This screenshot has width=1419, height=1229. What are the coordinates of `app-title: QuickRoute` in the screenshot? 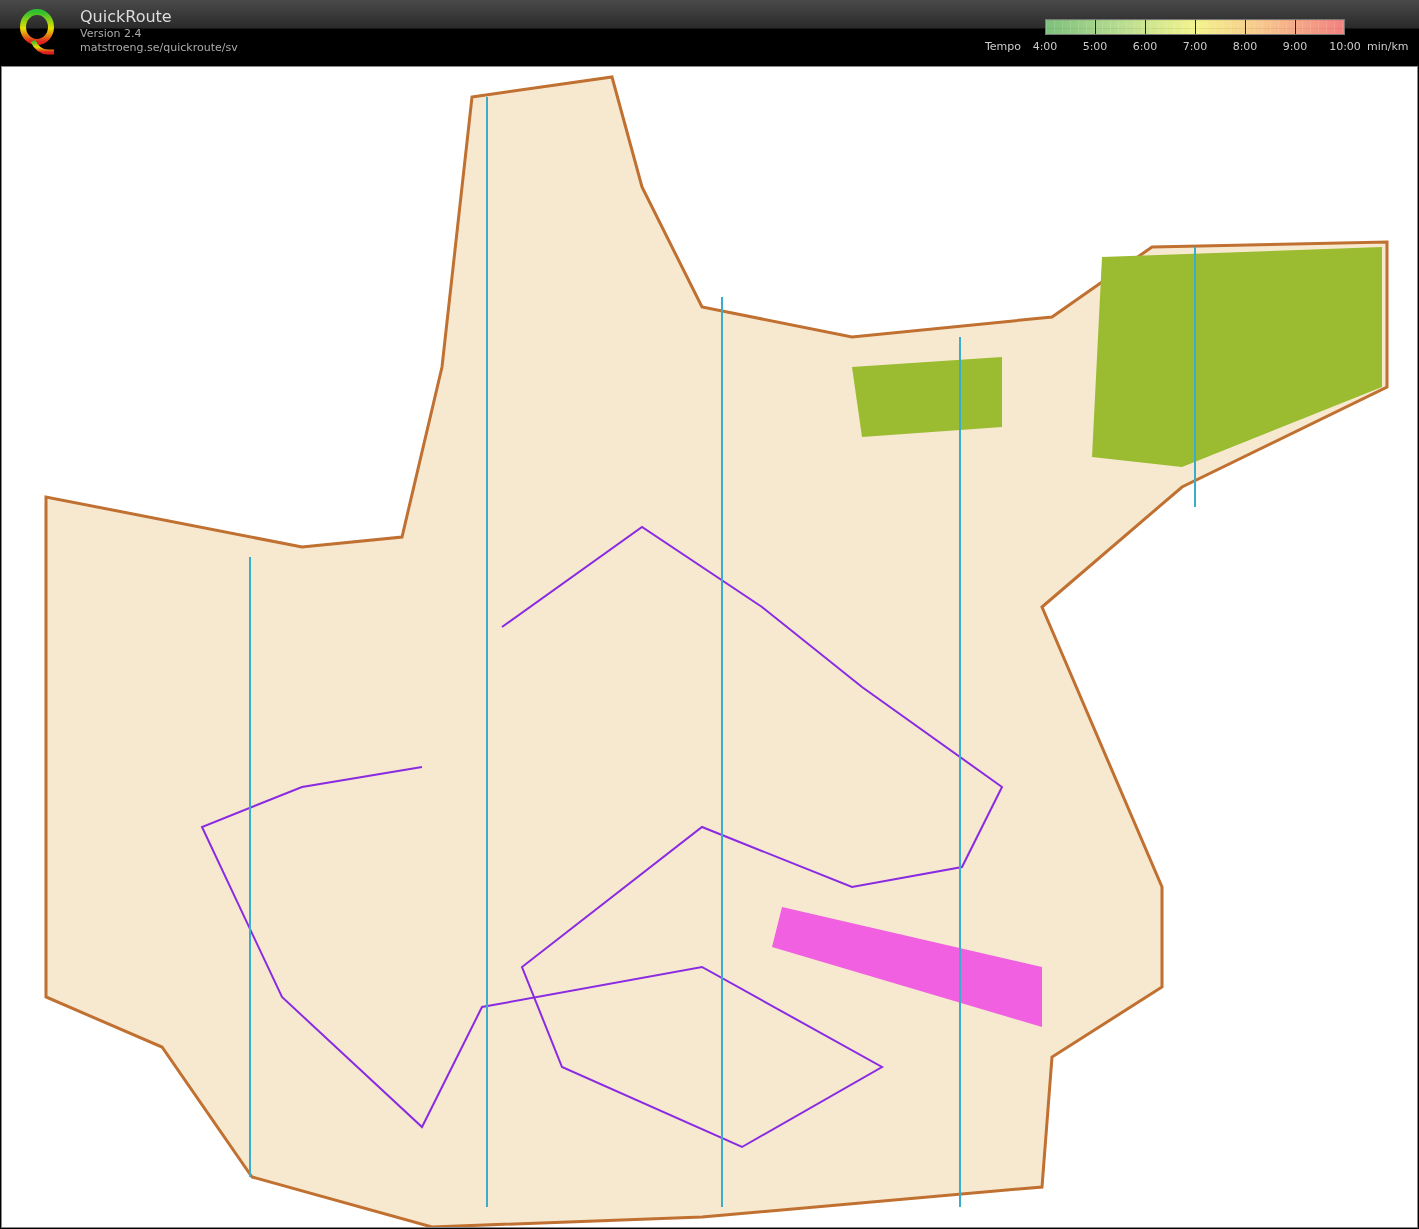 It's located at (126, 17).